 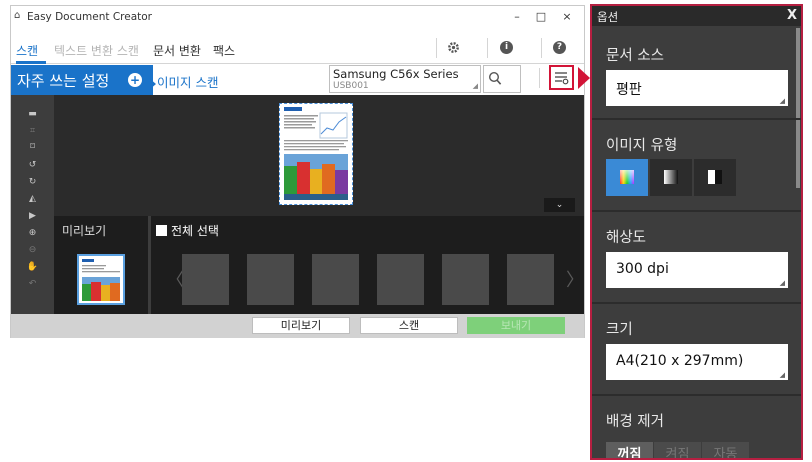 I want to click on options-header: 옵션 X, so click(x=696, y=16).